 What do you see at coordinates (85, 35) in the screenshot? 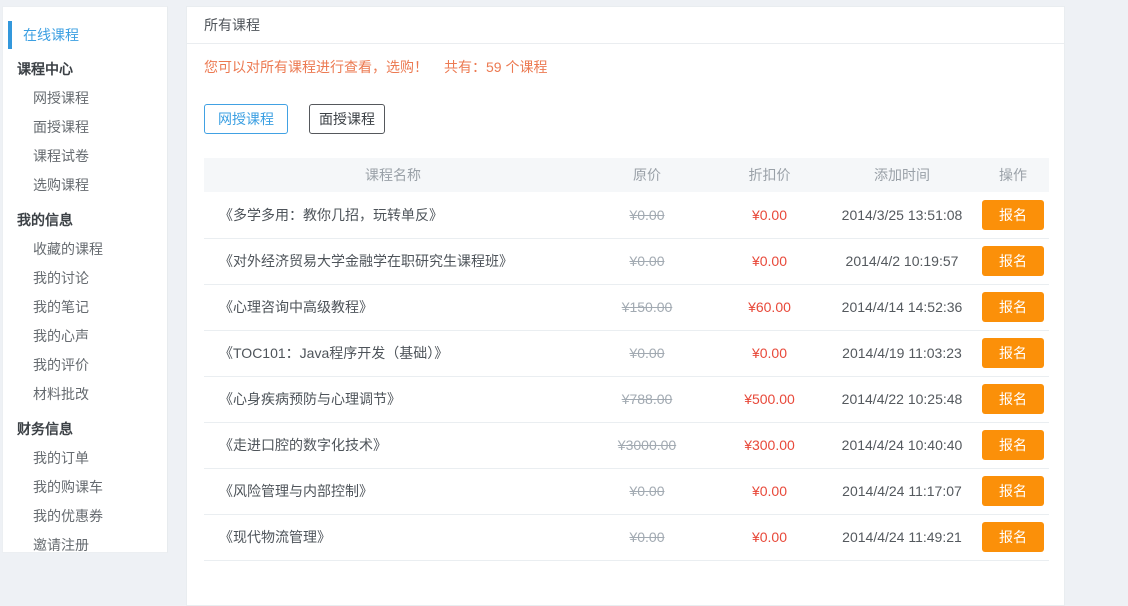
I see `sidebar-item-online-courses: 在线课程` at bounding box center [85, 35].